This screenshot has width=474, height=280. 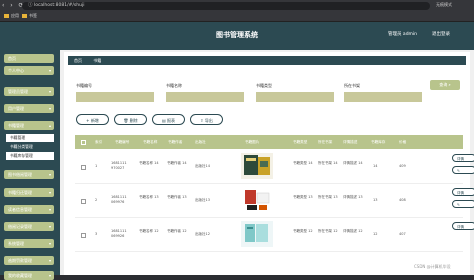 I want to click on col-desc: 详情描述, so click(x=350, y=142).